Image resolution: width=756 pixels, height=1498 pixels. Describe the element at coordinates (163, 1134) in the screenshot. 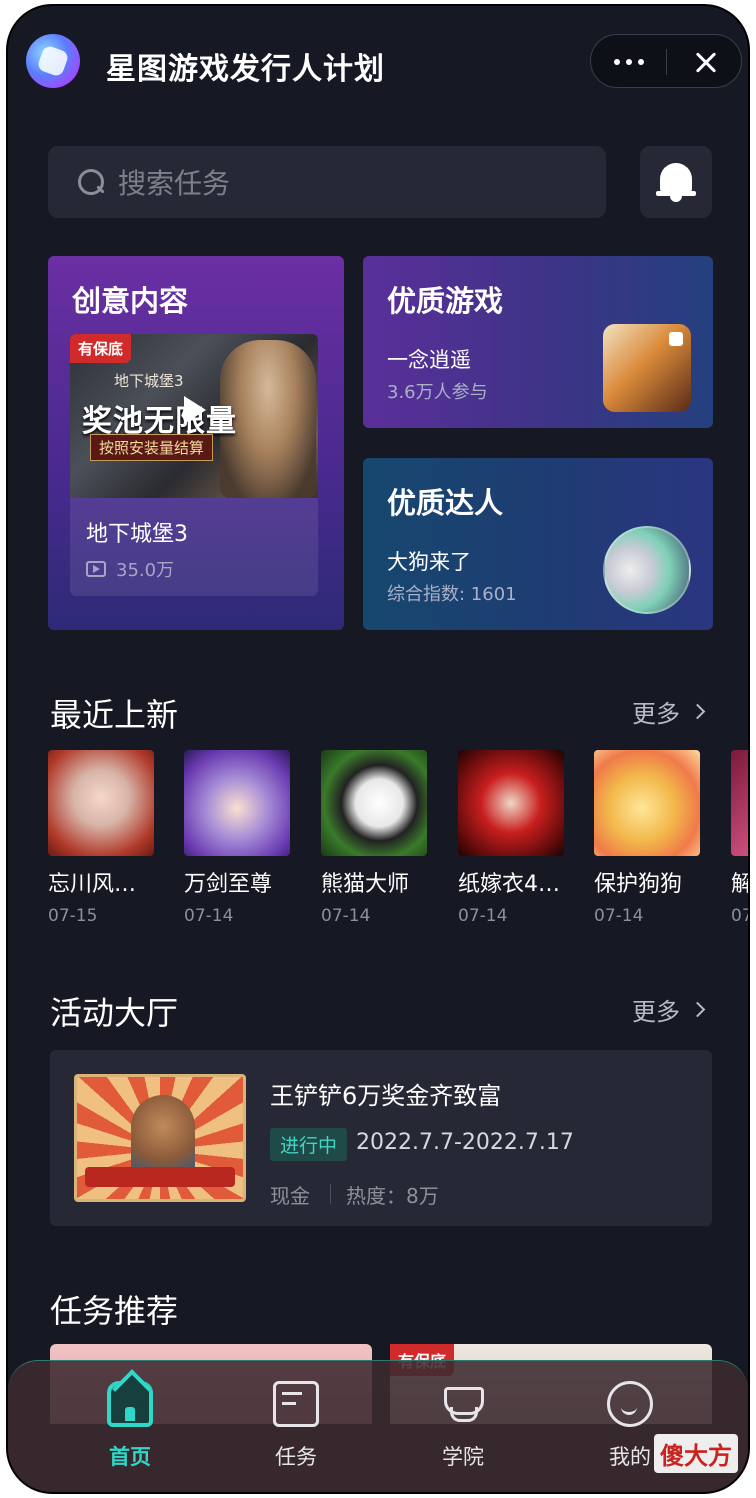

I see `event-banner-person` at that location.